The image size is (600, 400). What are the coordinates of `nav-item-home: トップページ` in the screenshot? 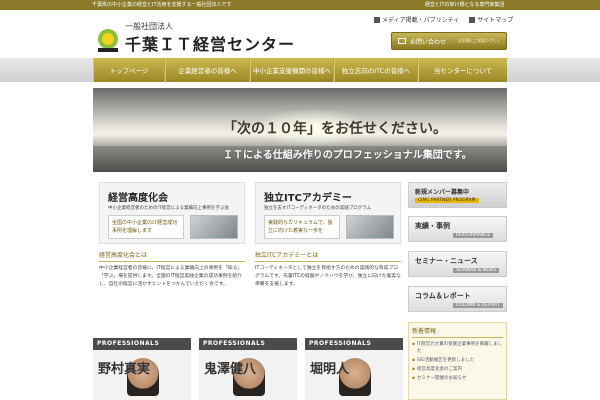 It's located at (129, 70).